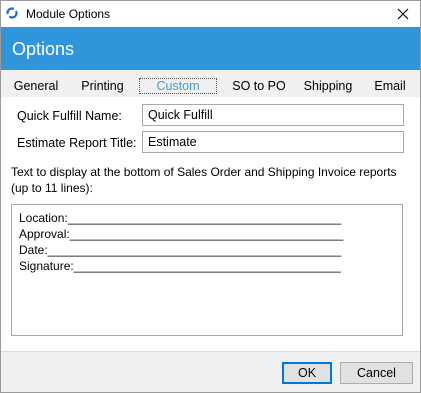  I want to click on quick-fulfill-name-label: Quick Fulfill Name:, so click(69, 116).